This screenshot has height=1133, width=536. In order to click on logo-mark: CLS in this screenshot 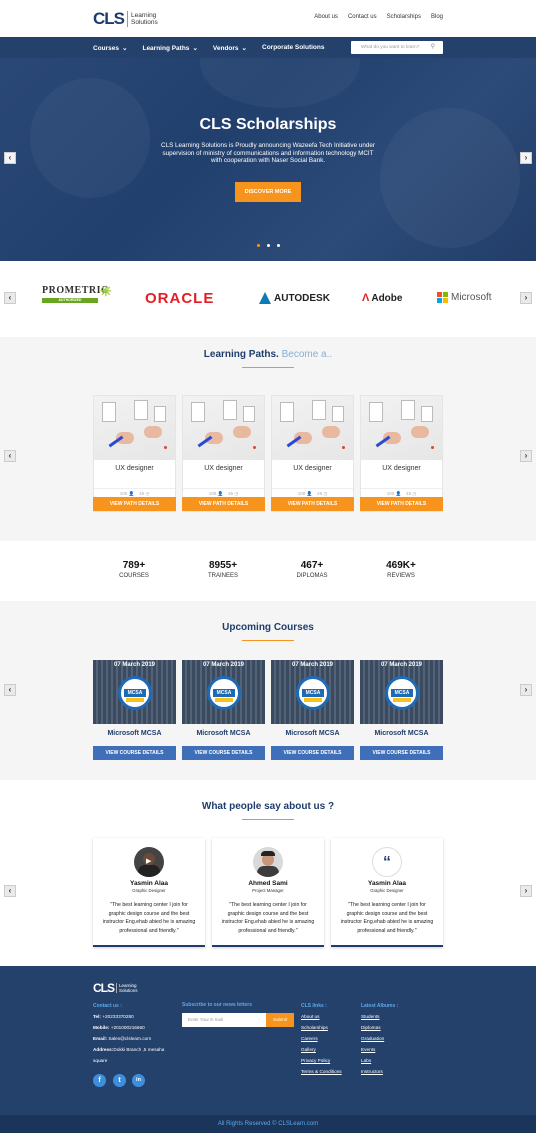, I will do `click(109, 18)`.